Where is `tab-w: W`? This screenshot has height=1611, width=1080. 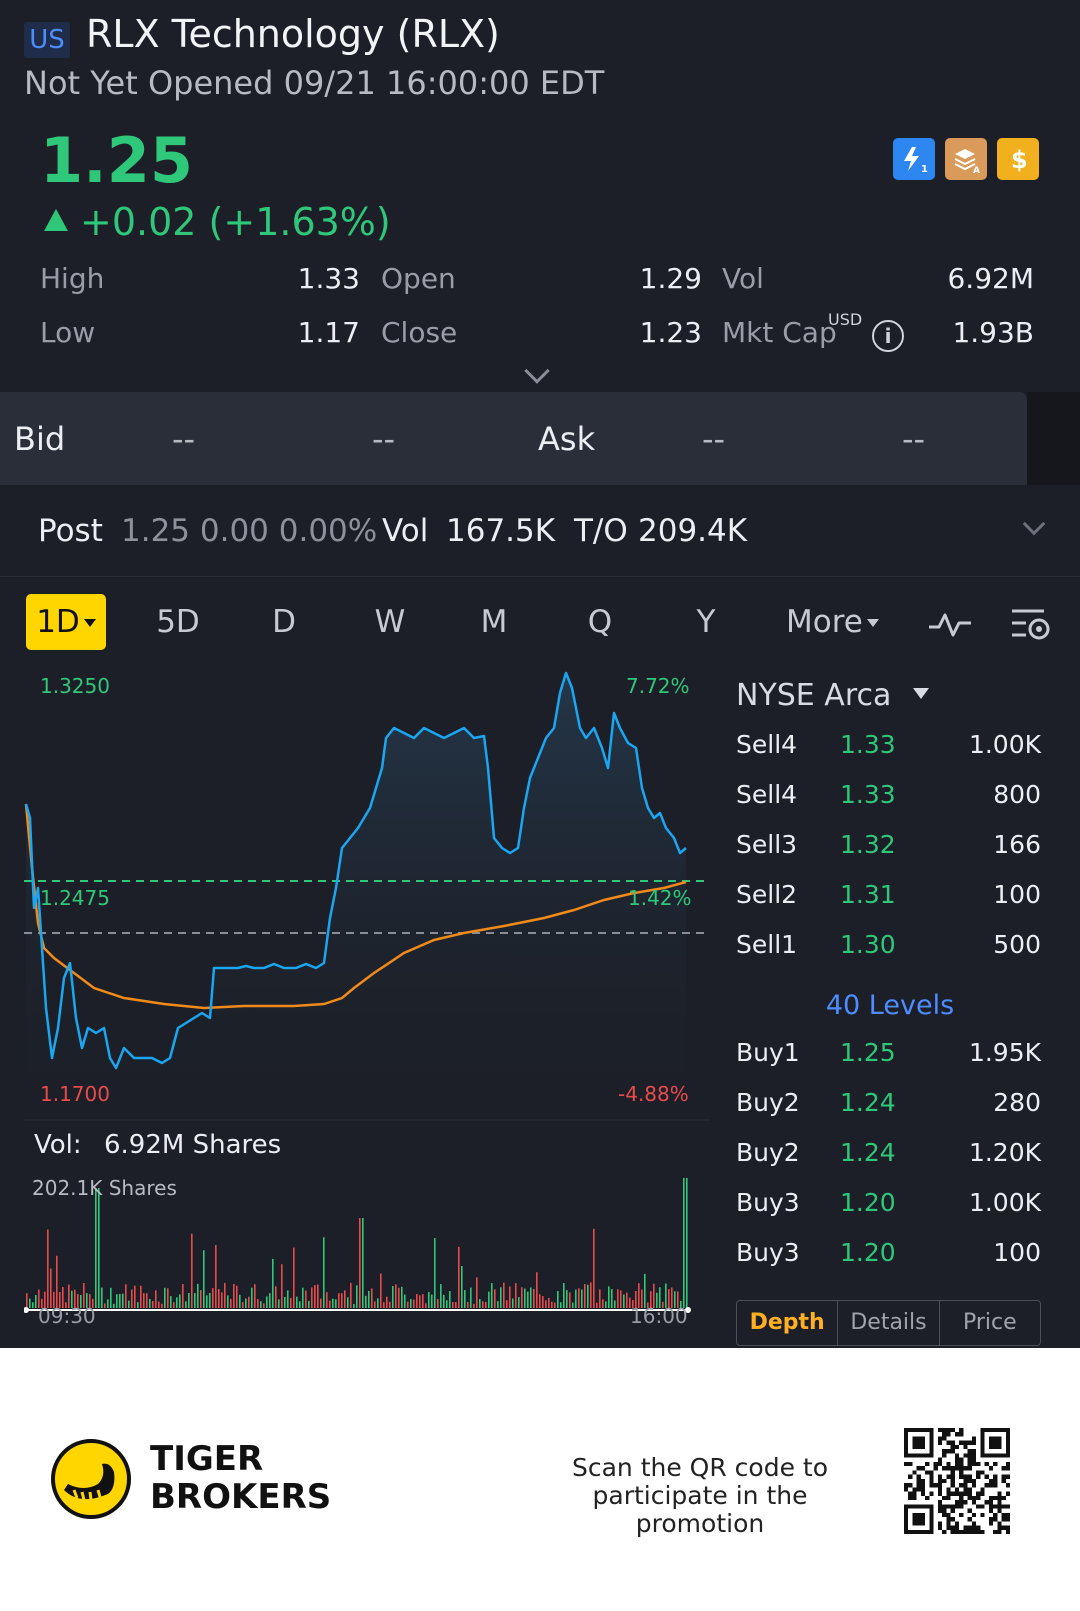 tab-w: W is located at coordinates (390, 622).